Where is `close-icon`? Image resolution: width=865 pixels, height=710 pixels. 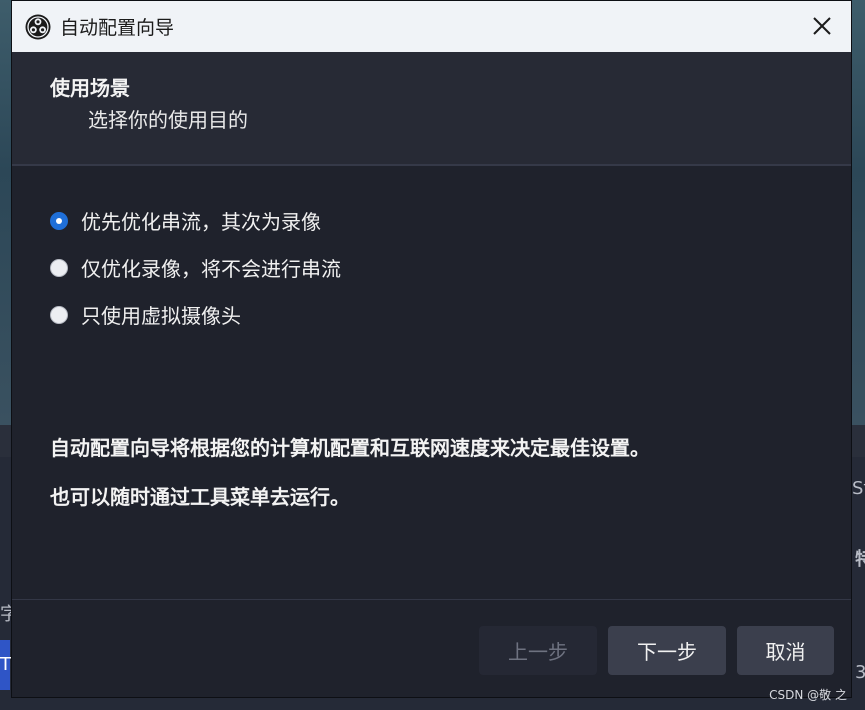
close-icon is located at coordinates (822, 26).